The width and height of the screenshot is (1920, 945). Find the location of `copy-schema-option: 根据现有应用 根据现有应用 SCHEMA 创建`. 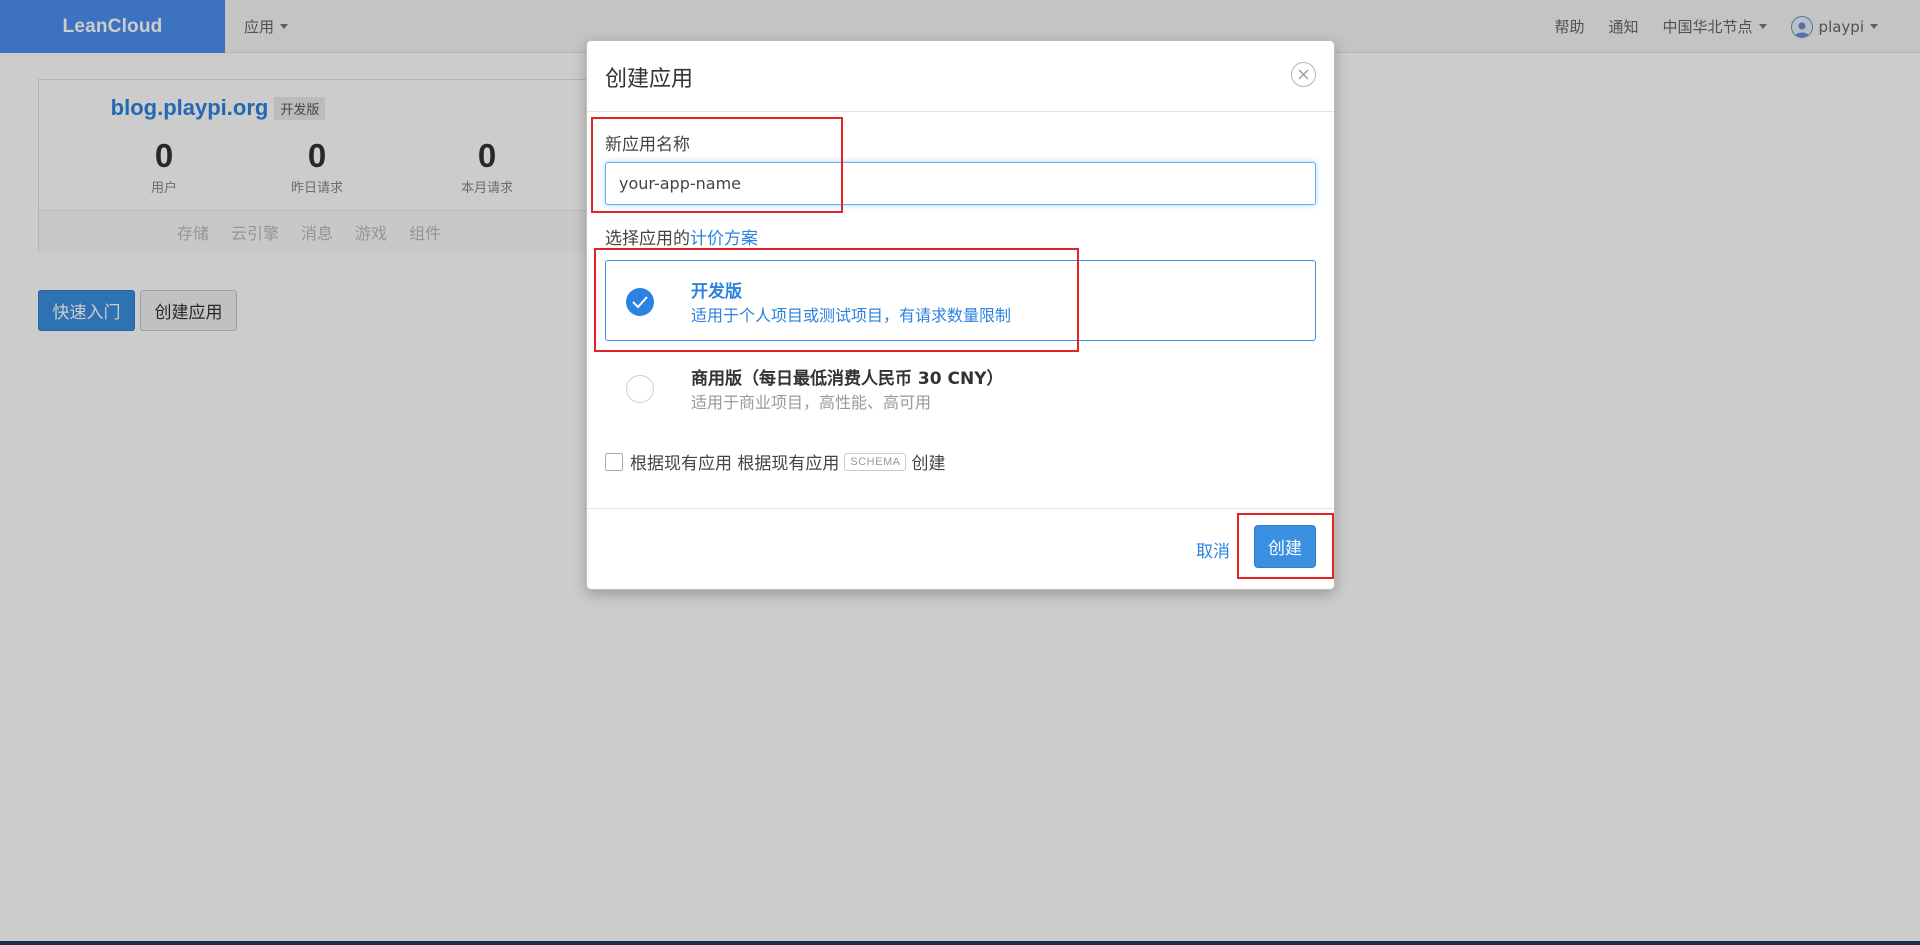

copy-schema-option: 根据现有应用 根据现有应用 SCHEMA 创建 is located at coordinates (775, 461).